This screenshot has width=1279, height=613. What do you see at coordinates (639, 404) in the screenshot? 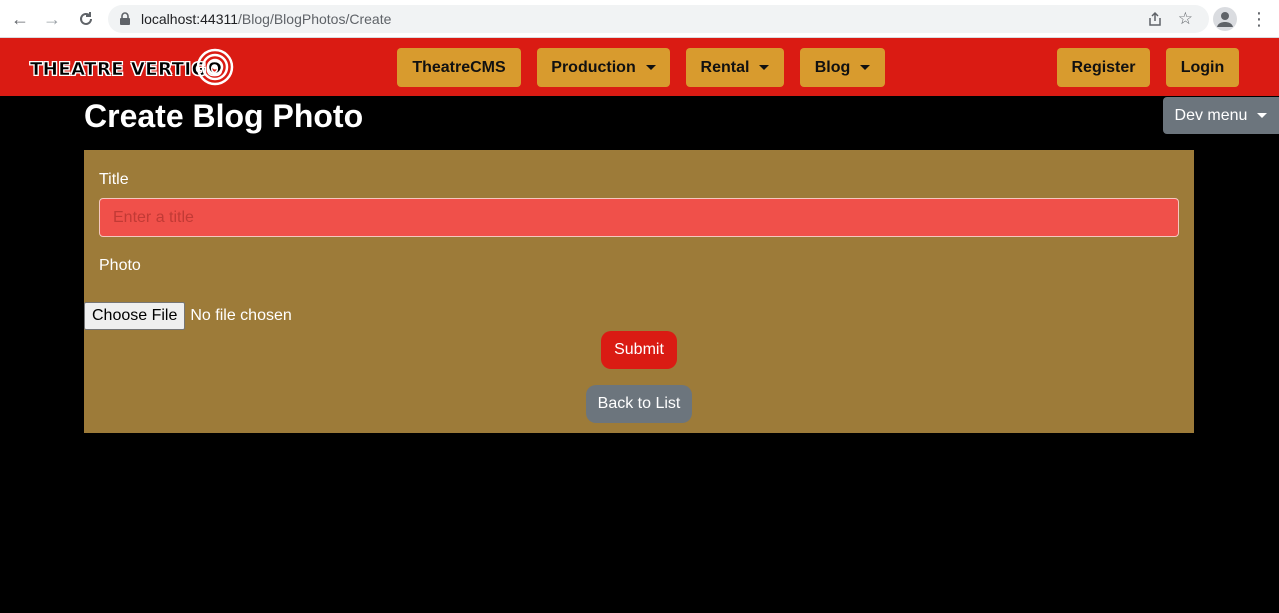
I see `back-to-list-button: Back to List` at bounding box center [639, 404].